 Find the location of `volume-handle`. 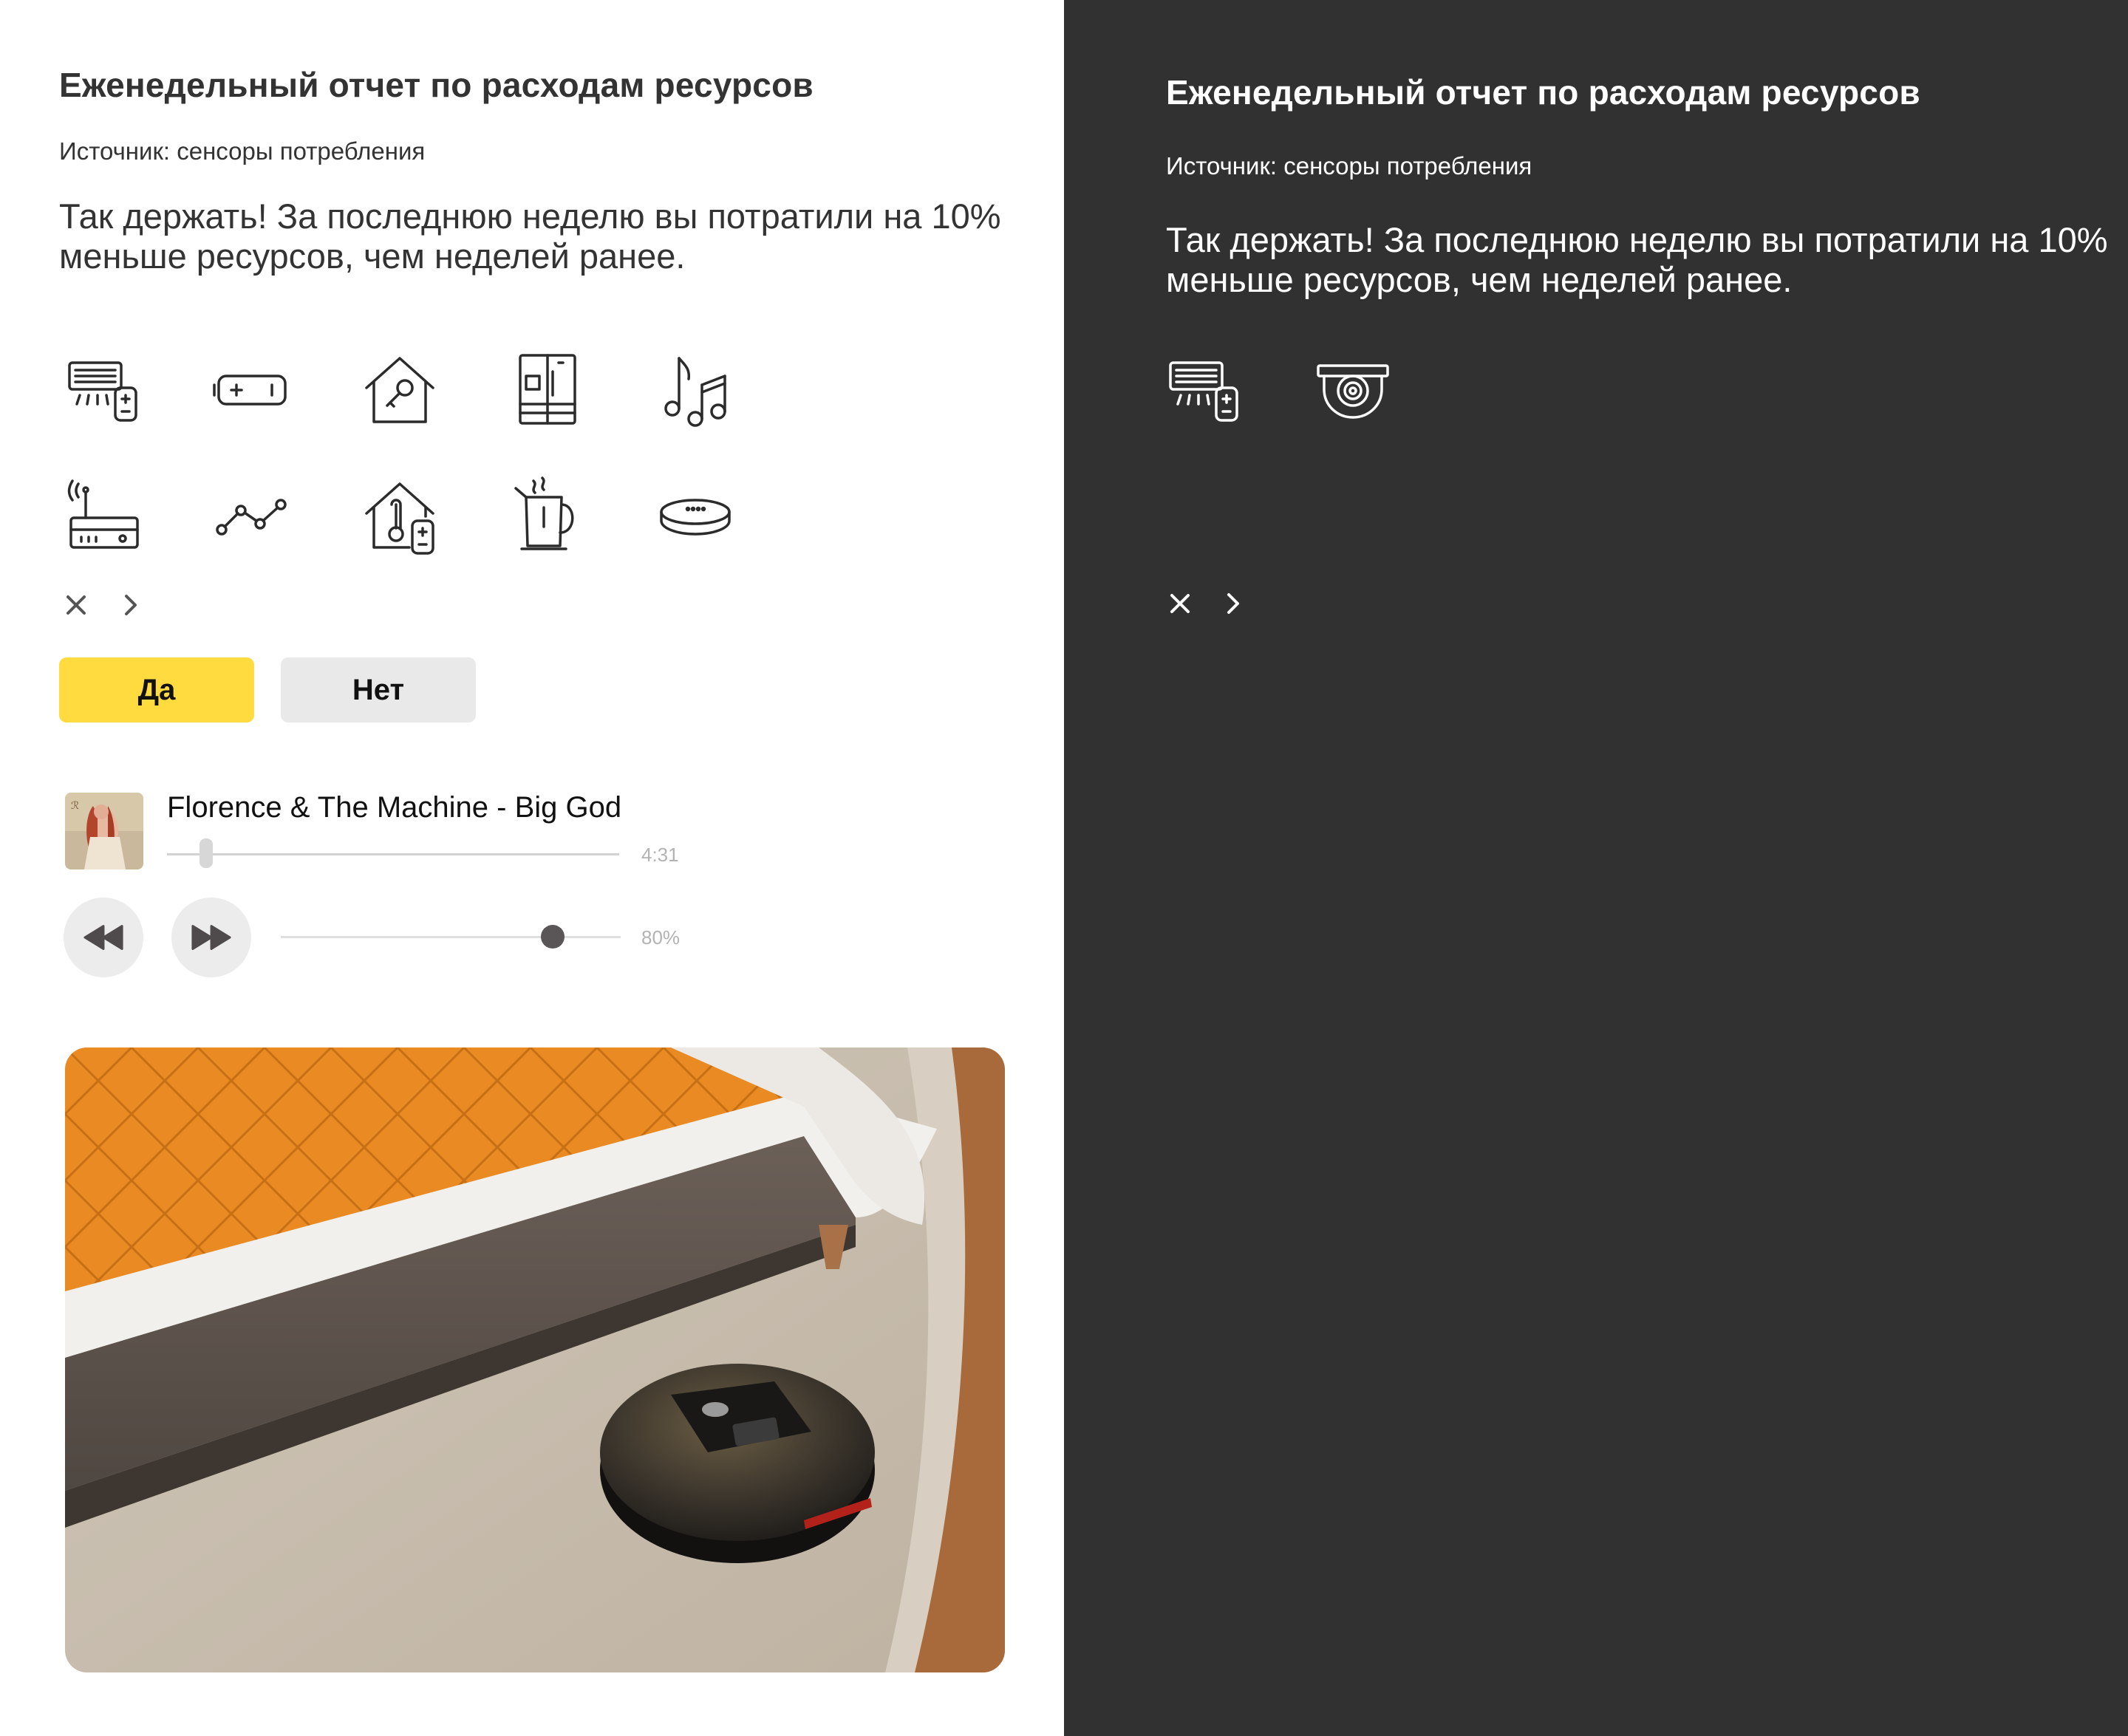

volume-handle is located at coordinates (553, 937).